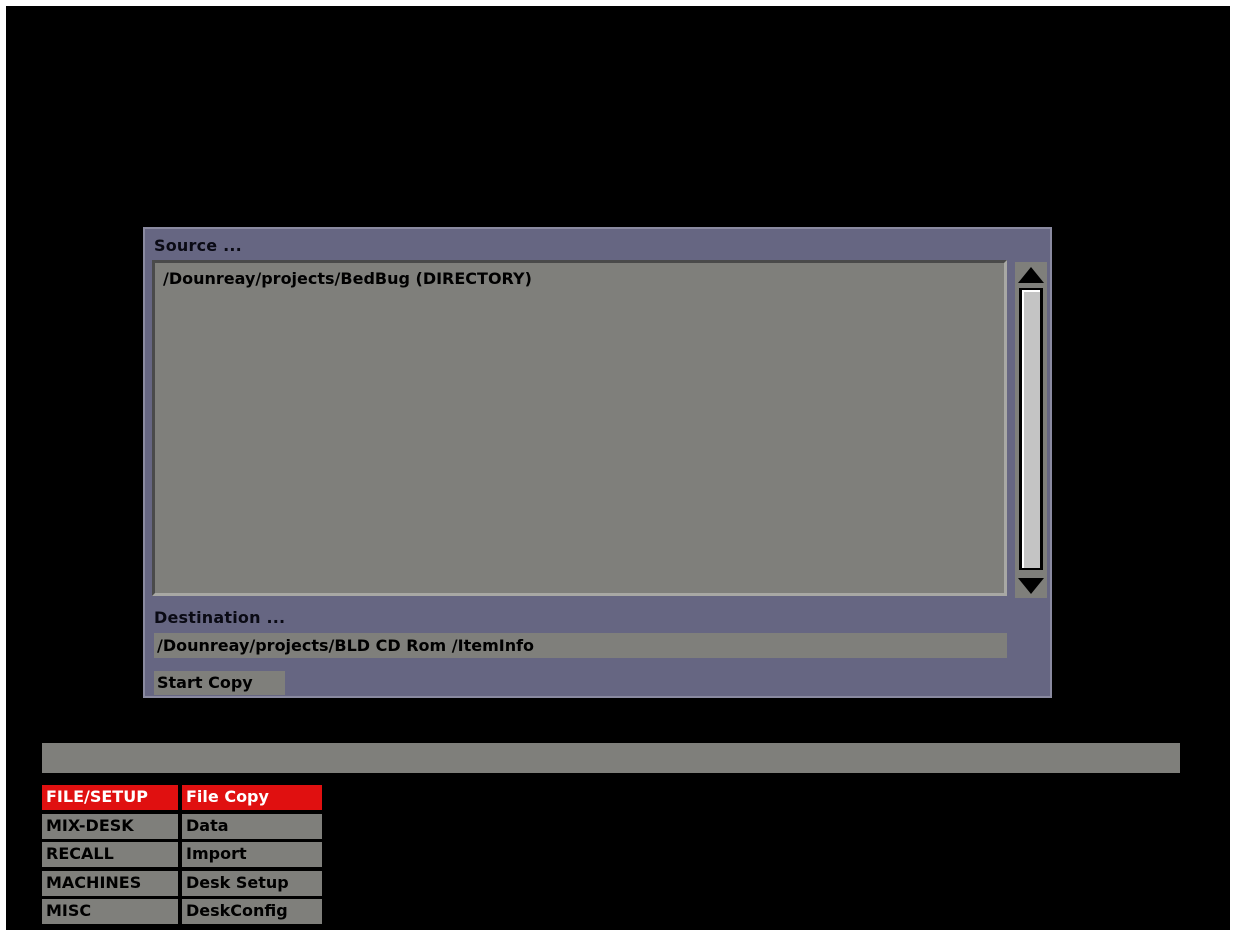 Image resolution: width=1236 pixels, height=935 pixels. I want to click on source-scrollbar, so click(1031, 430).